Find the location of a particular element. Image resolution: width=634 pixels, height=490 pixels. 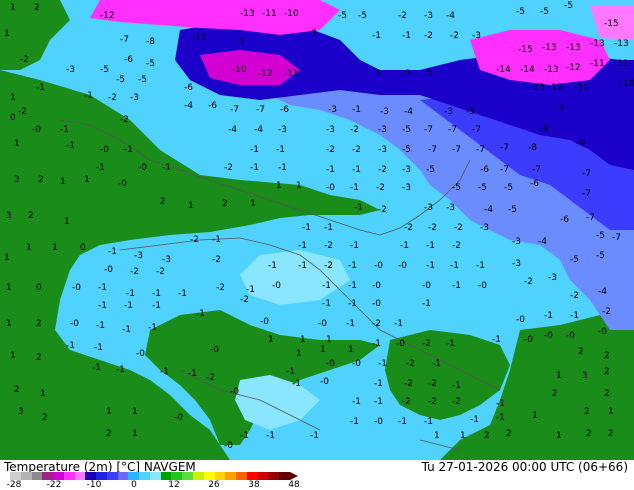

color-scale-arrow is located at coordinates (293, 476).